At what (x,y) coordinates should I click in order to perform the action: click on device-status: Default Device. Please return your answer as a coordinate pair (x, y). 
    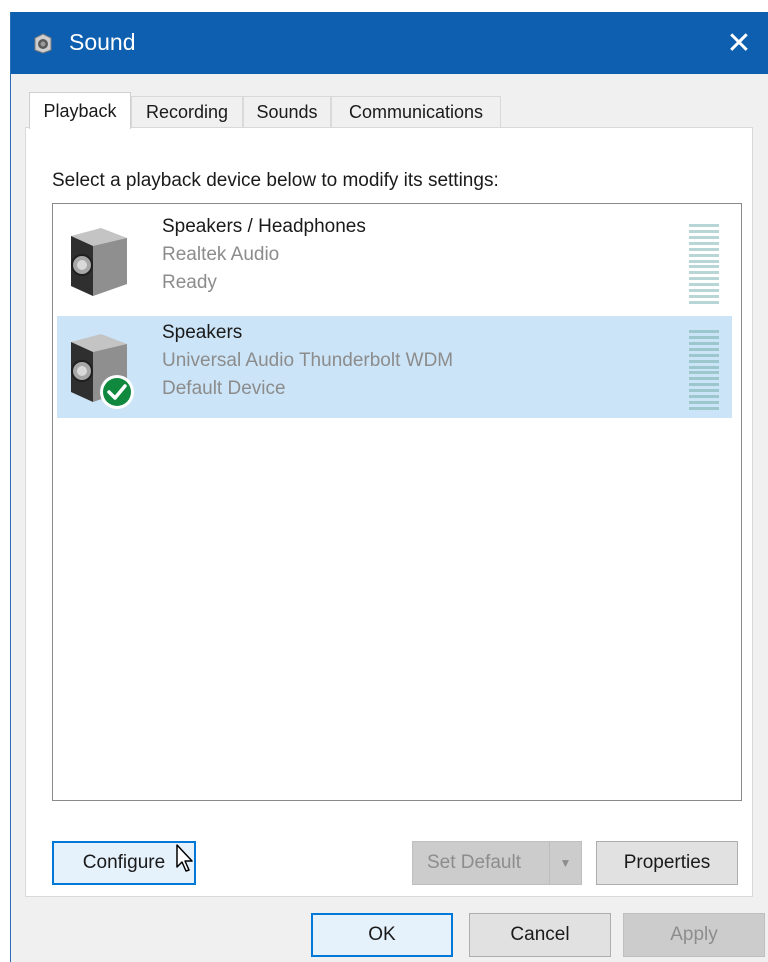
    Looking at the image, I should click on (224, 388).